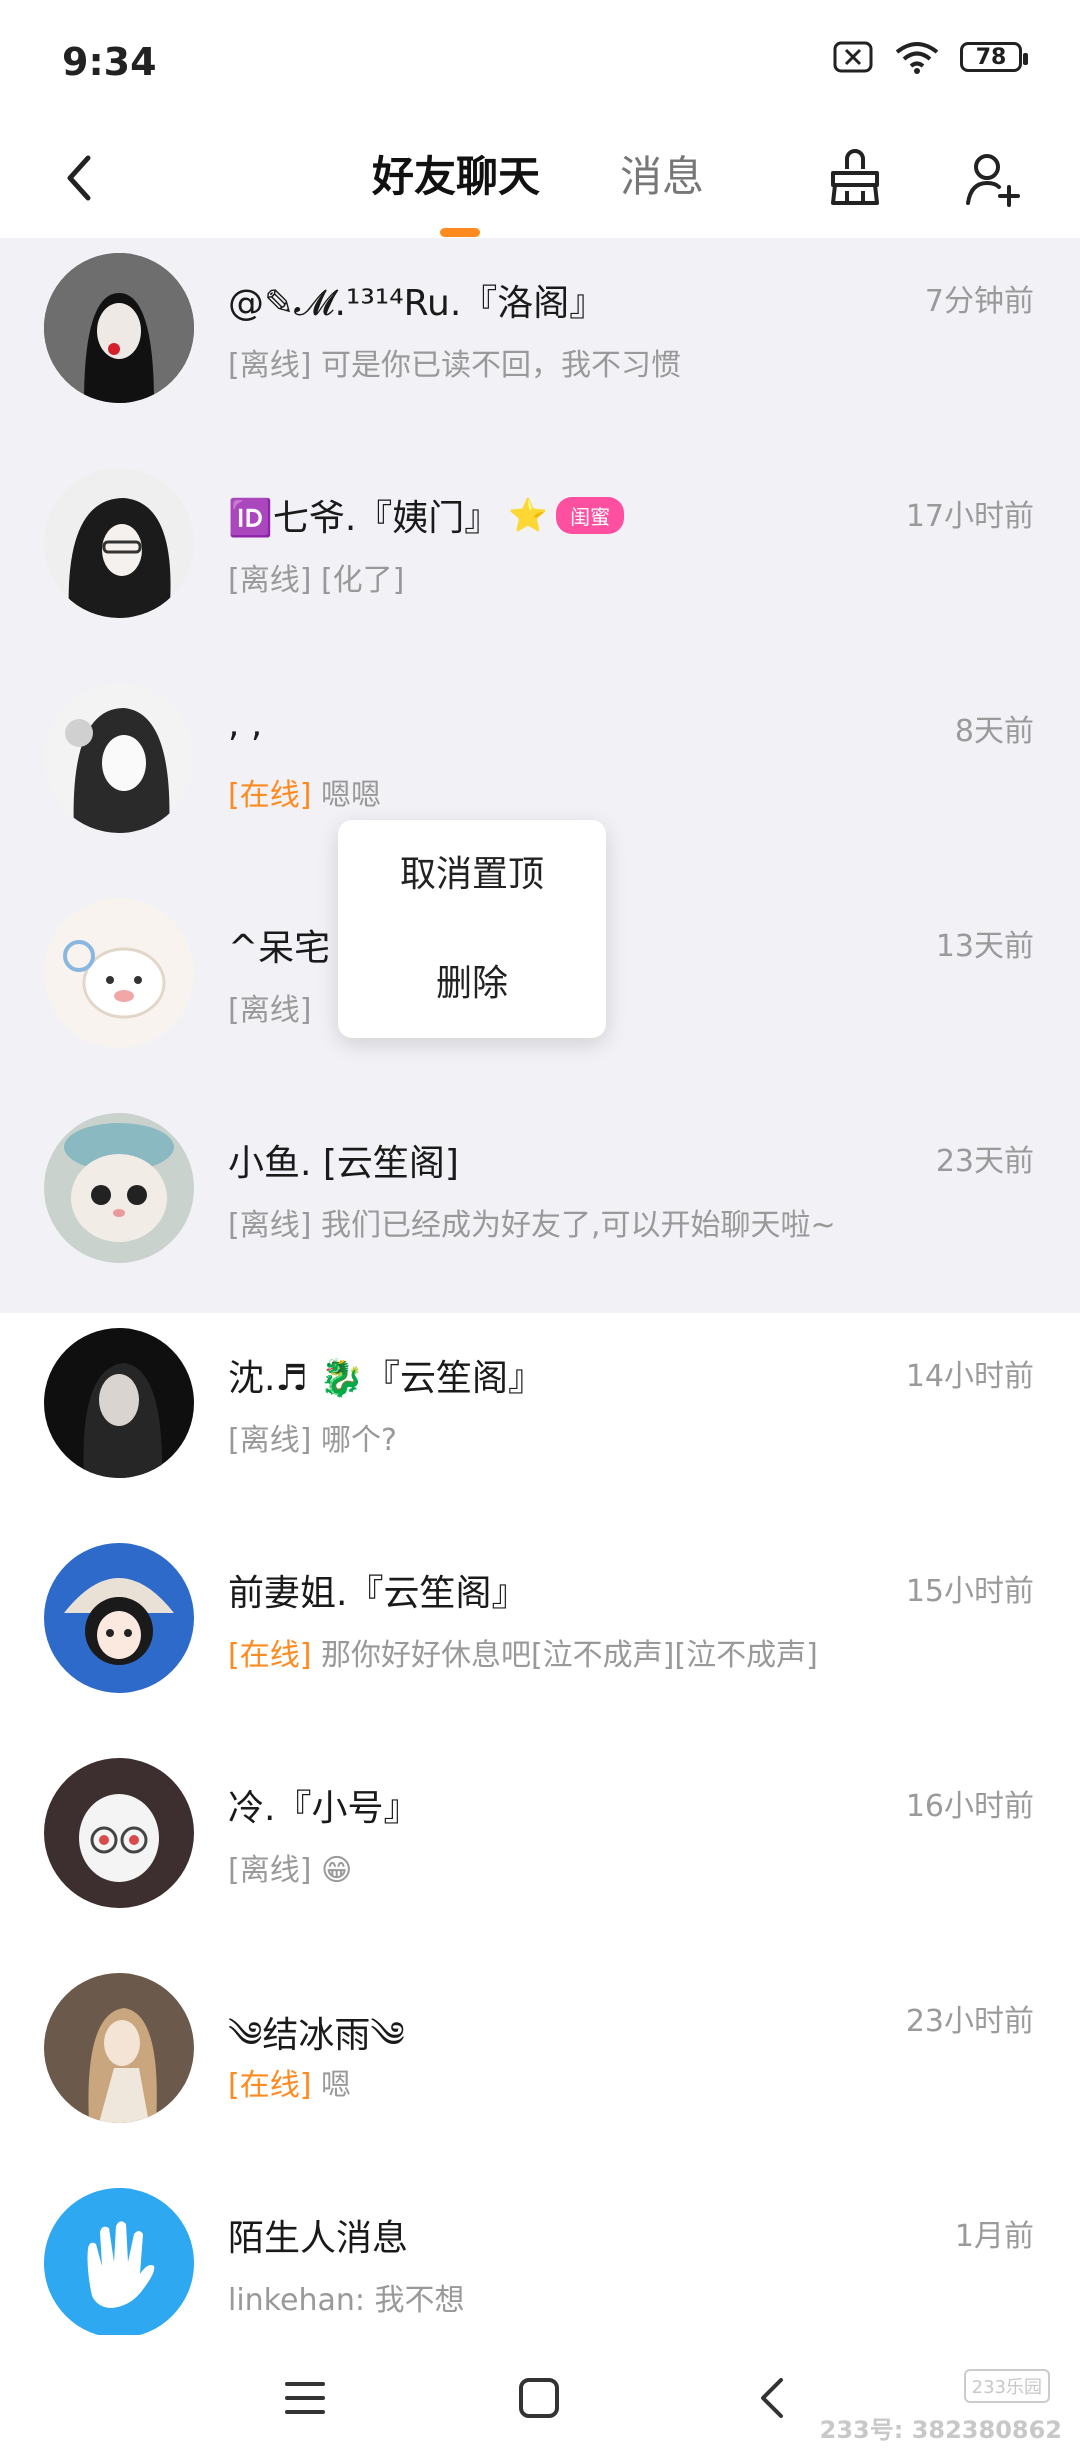 The width and height of the screenshot is (1080, 2460). What do you see at coordinates (662, 177) in the screenshot?
I see `tab-messages: 消息` at bounding box center [662, 177].